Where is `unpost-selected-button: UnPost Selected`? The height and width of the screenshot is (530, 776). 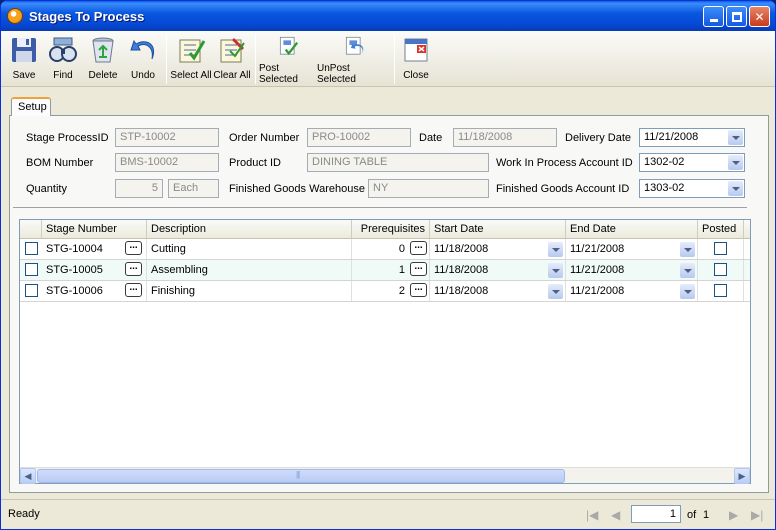 unpost-selected-button: UnPost Selected is located at coordinates (354, 58).